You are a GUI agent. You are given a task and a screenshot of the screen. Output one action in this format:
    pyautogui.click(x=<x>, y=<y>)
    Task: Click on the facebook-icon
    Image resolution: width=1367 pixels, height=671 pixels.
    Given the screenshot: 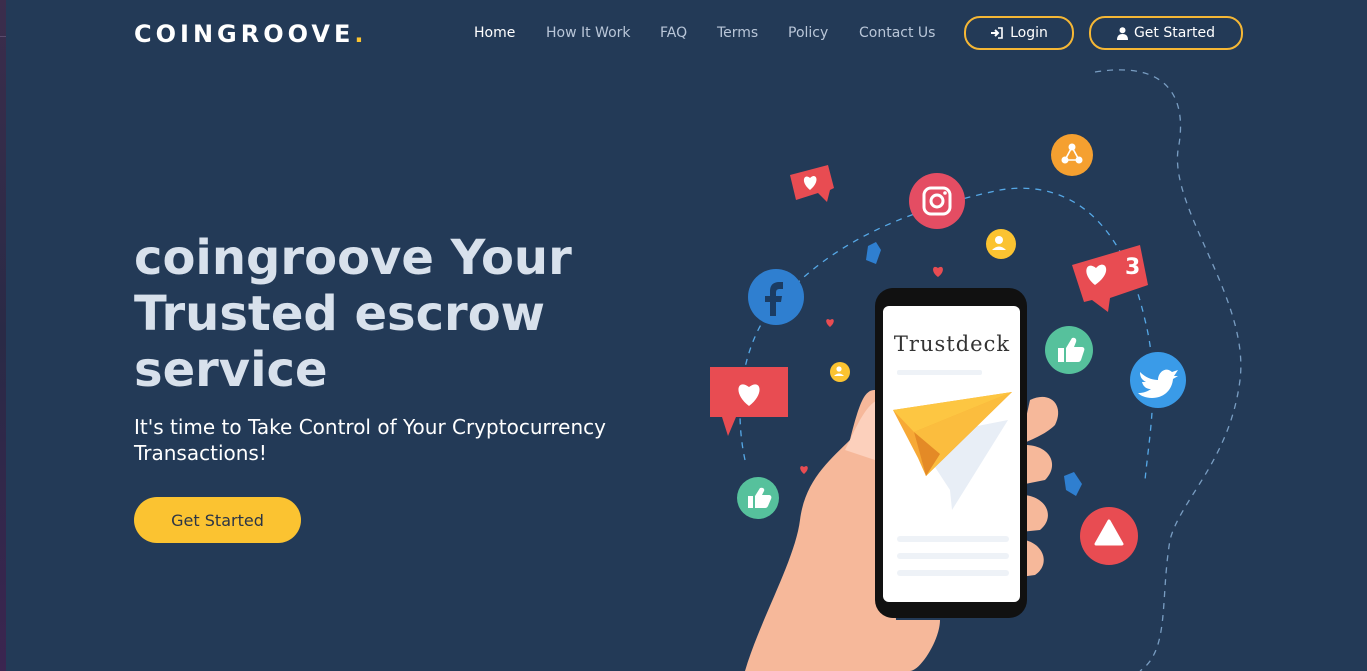 What is the action you would take?
    pyautogui.click(x=776, y=297)
    